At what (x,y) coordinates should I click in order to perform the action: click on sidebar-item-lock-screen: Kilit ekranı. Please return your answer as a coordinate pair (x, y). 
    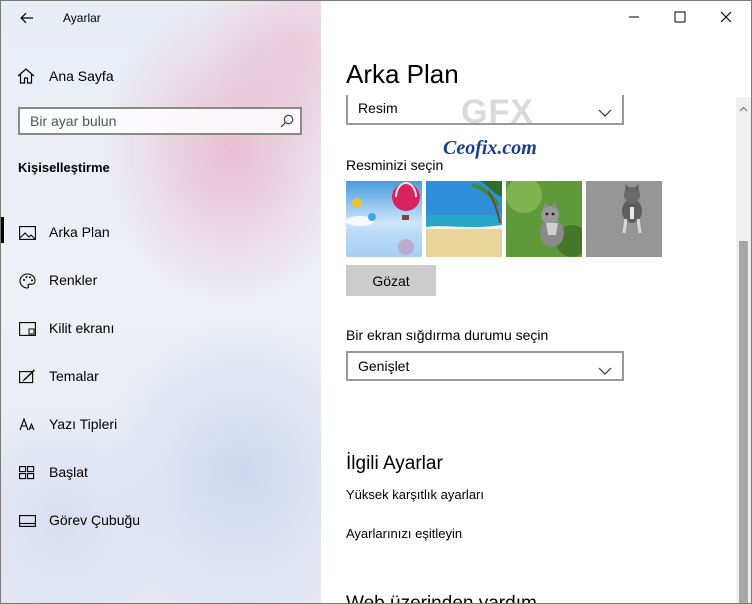
    Looking at the image, I should click on (161, 329).